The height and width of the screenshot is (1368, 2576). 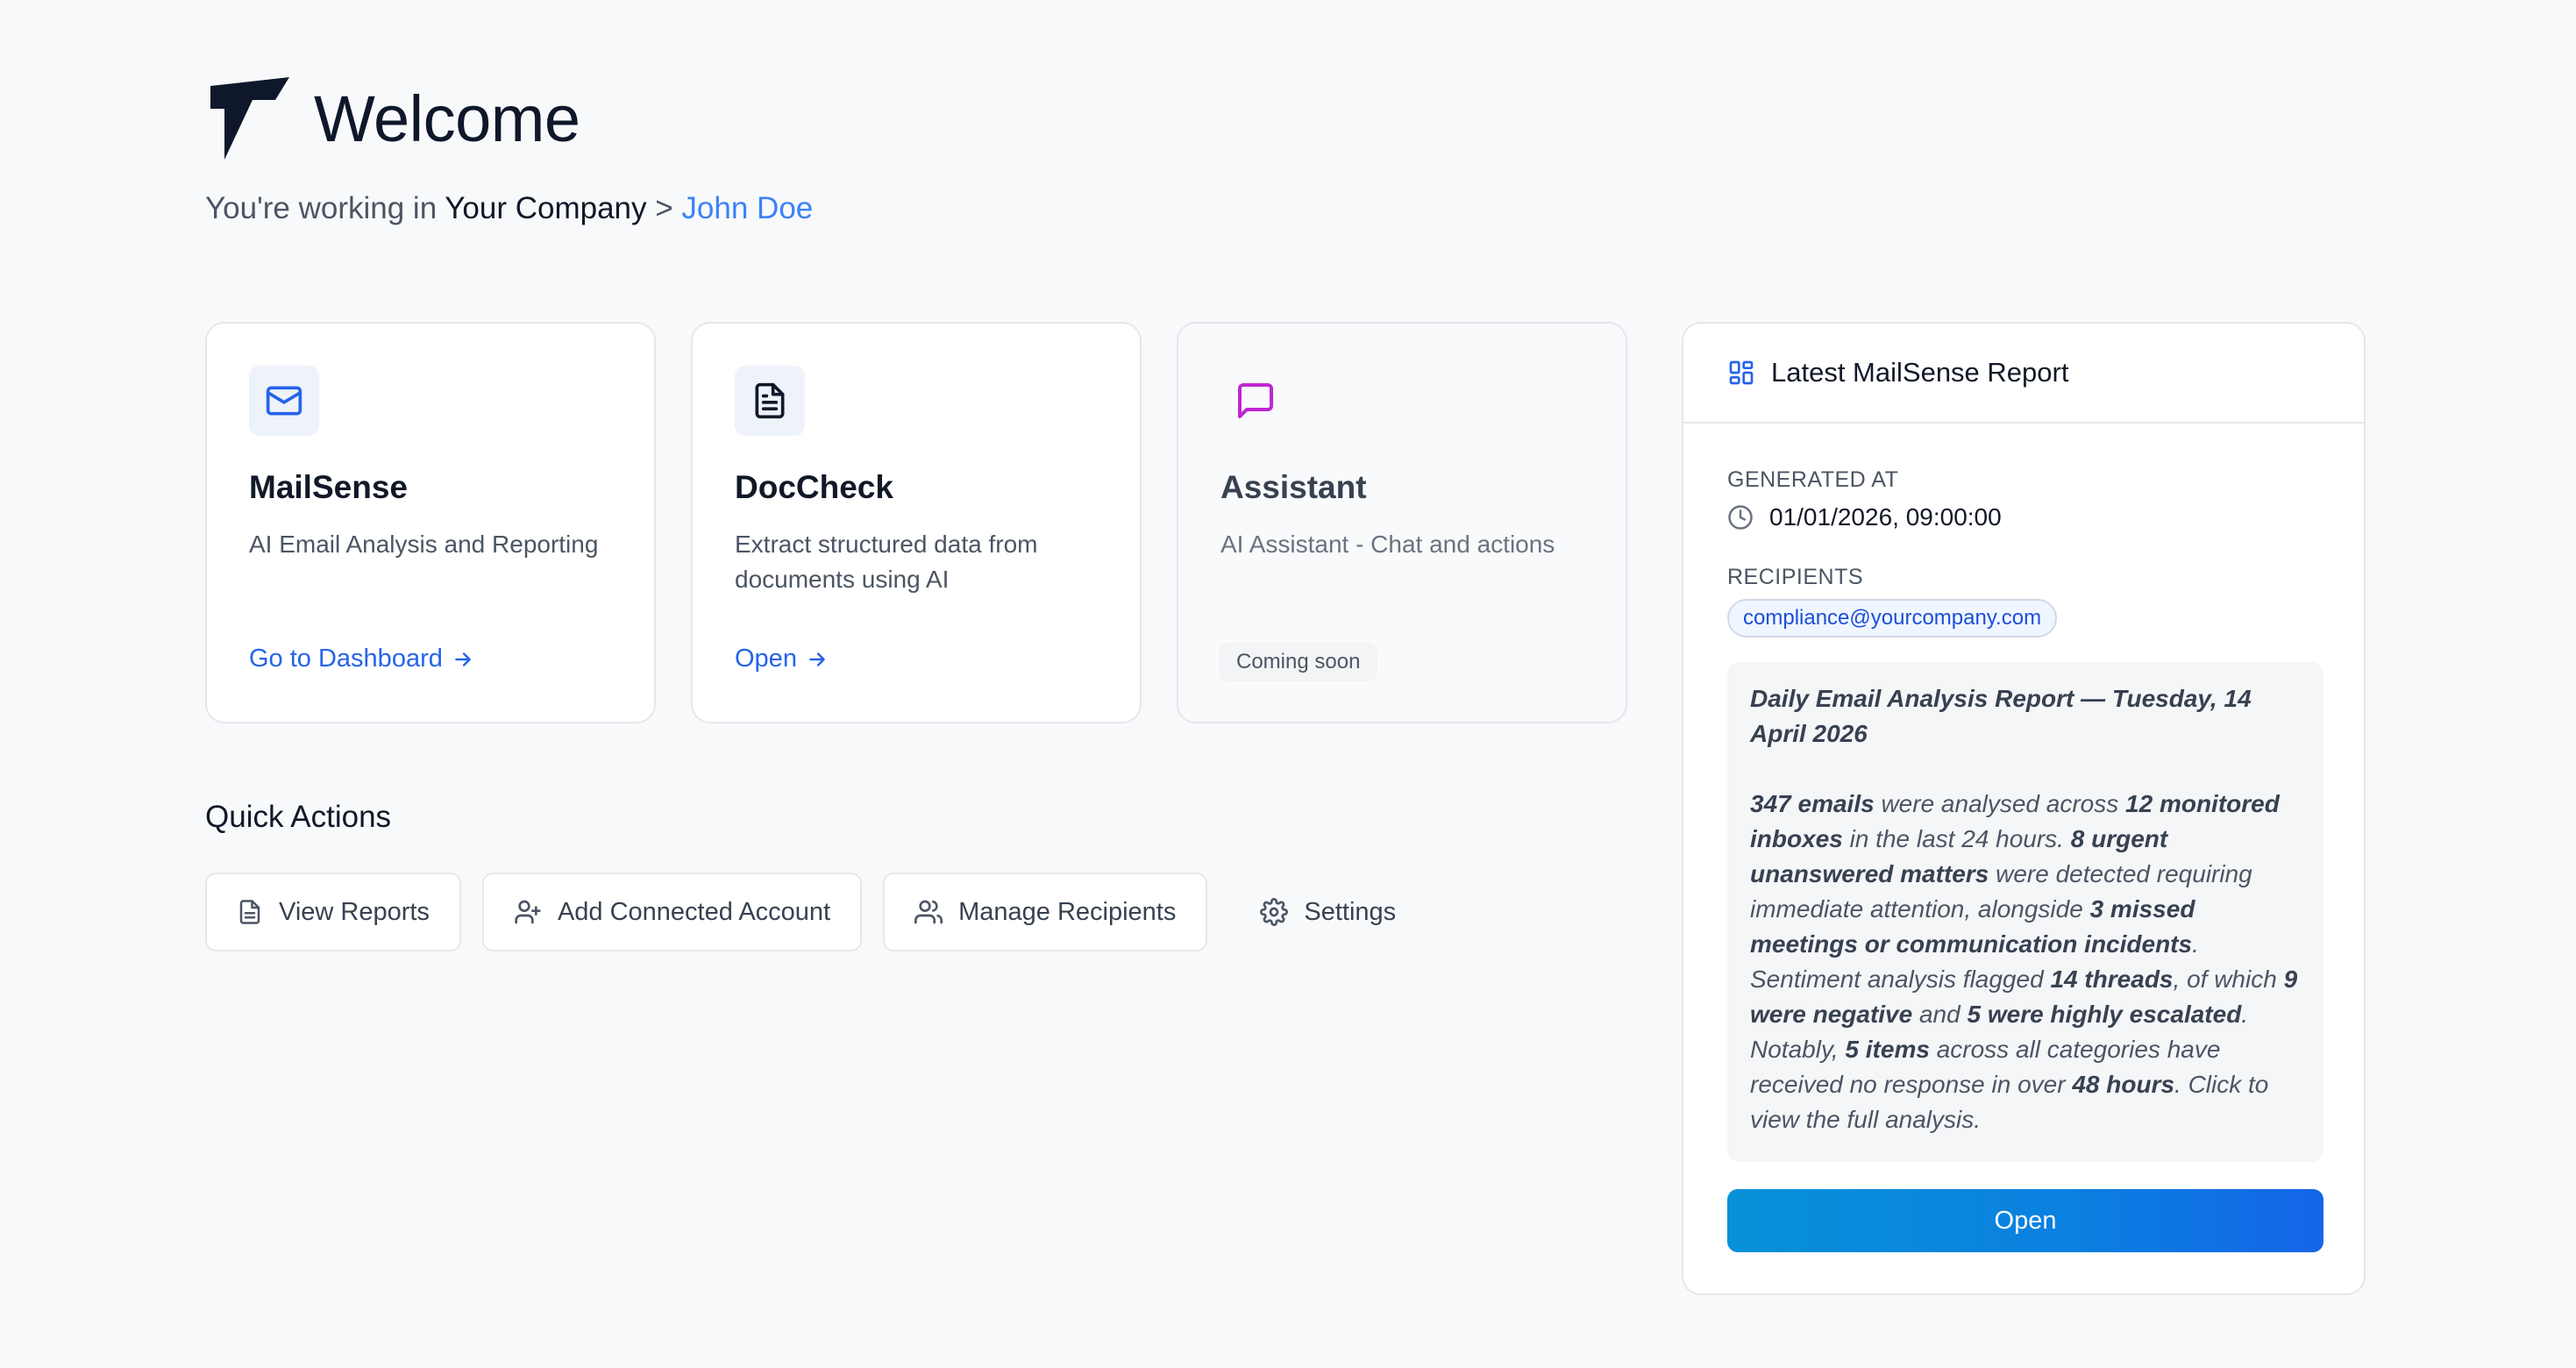 I want to click on summary-text: and, so click(x=1940, y=1014).